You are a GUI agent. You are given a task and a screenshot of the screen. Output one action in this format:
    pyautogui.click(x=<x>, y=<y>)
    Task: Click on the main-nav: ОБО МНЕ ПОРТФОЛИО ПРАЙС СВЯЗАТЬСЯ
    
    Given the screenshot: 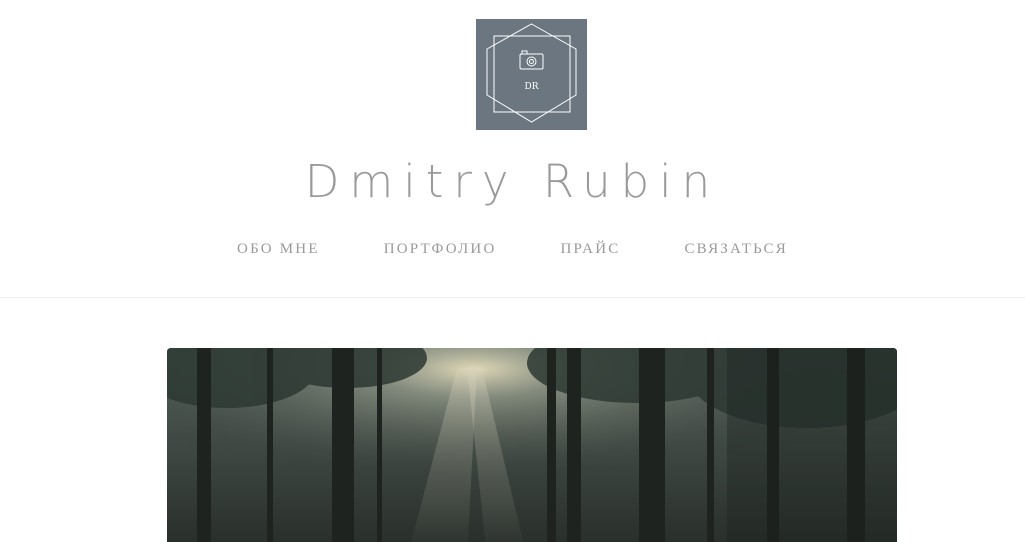 What is the action you would take?
    pyautogui.click(x=512, y=249)
    